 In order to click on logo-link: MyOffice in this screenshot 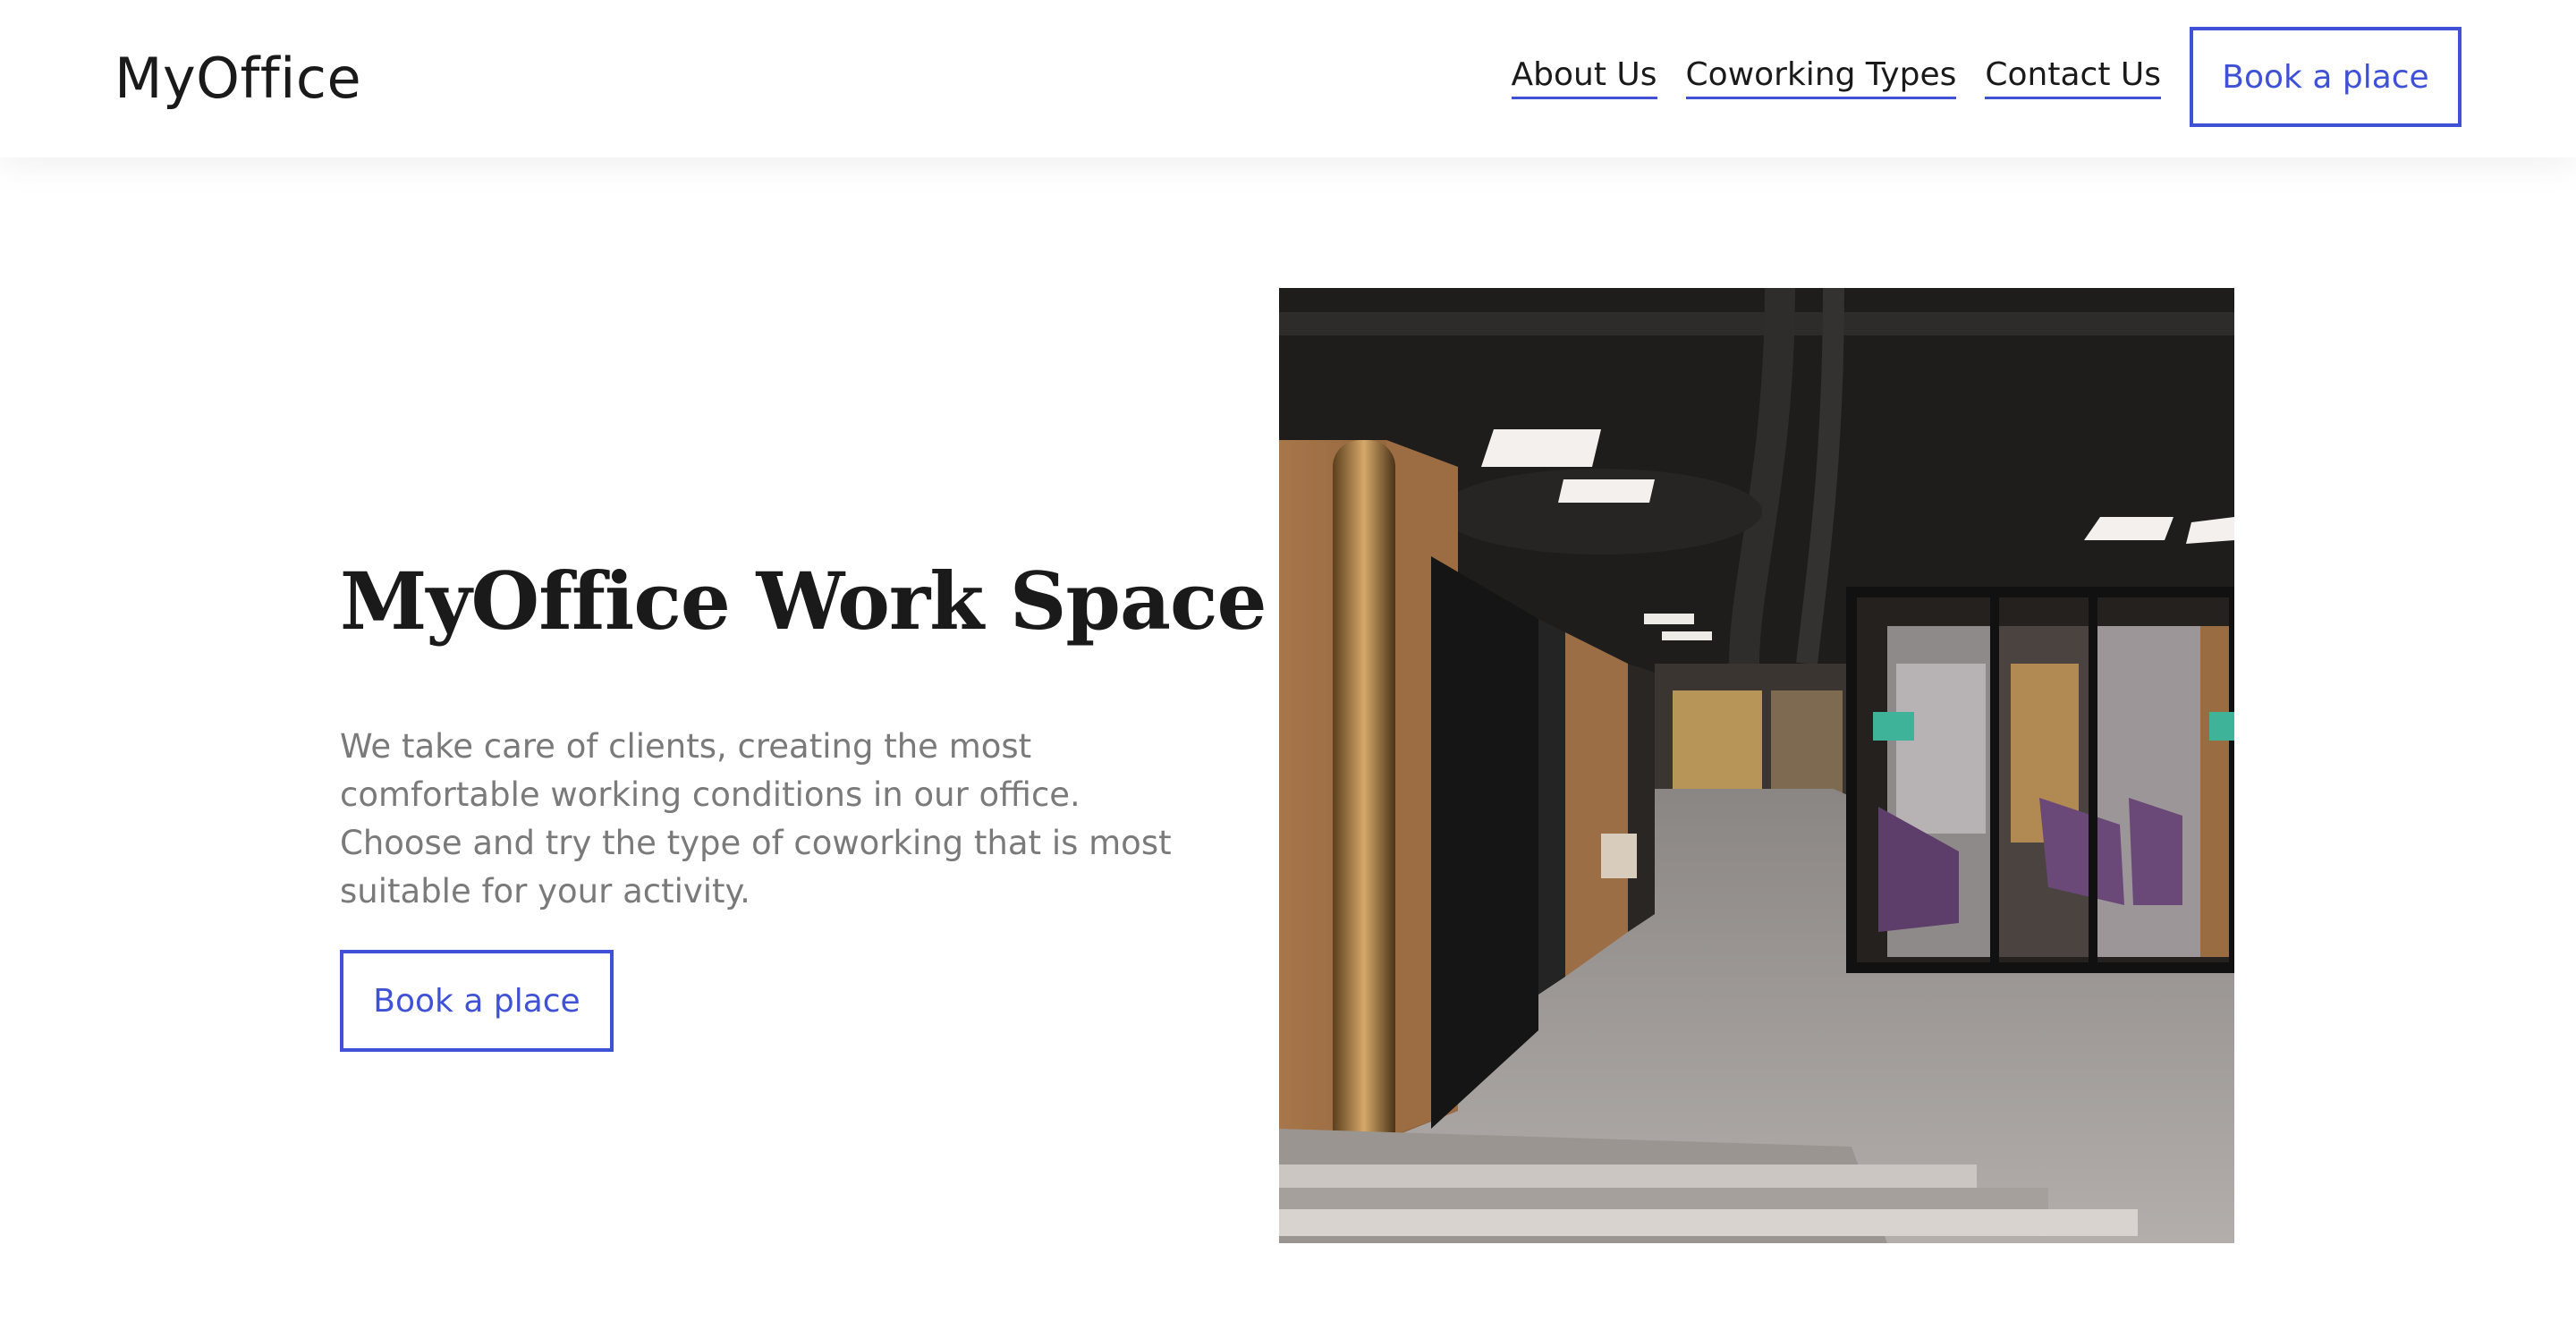, I will do `click(237, 78)`.